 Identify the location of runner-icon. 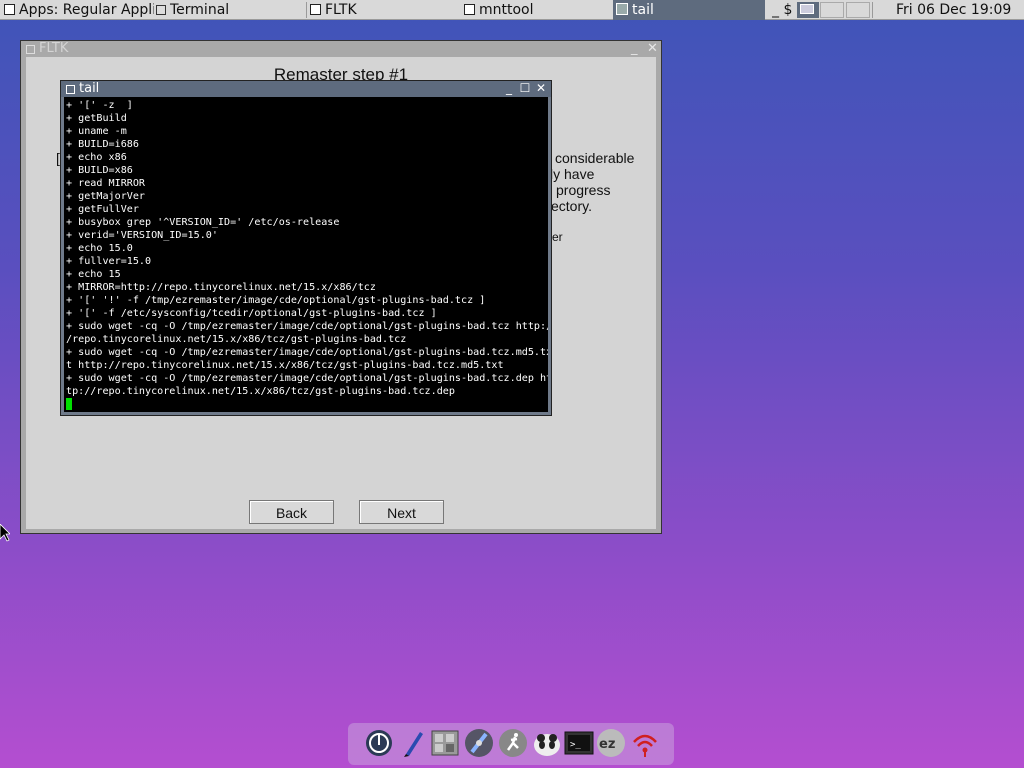
(513, 743).